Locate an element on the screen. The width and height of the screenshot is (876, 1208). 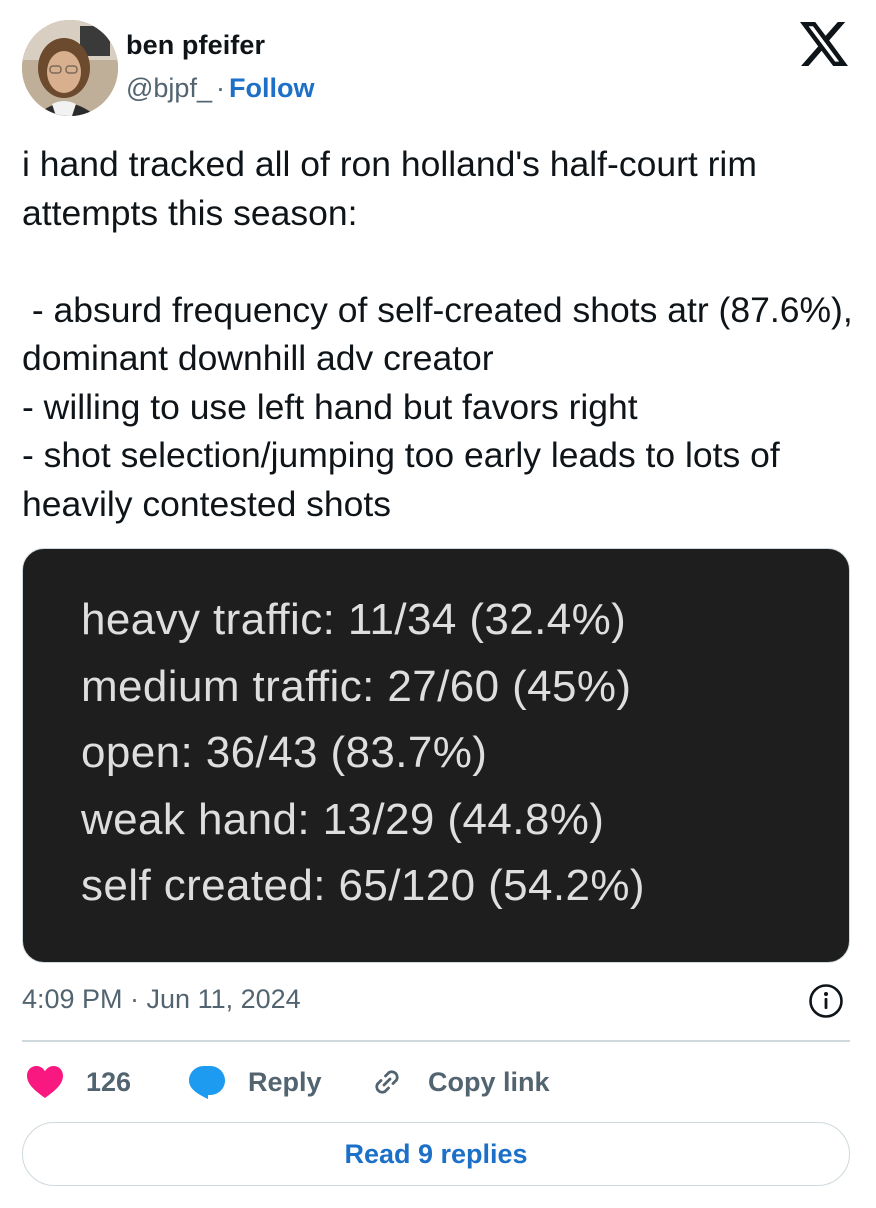
divider is located at coordinates (436, 1041).